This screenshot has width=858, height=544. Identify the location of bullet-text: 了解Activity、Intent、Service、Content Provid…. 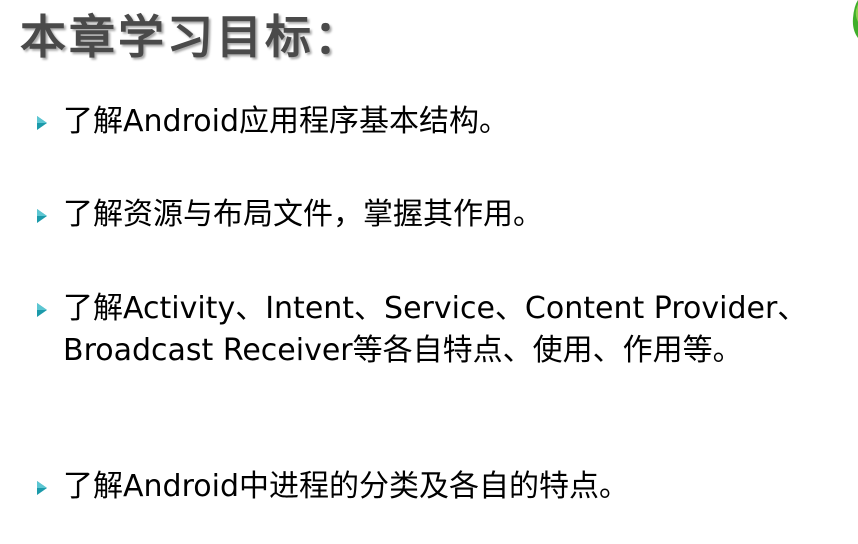
(435, 329).